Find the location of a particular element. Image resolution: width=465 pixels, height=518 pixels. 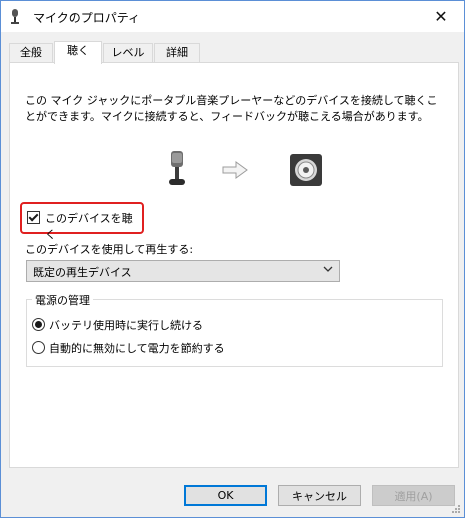

speaker-icon is located at coordinates (306, 170).